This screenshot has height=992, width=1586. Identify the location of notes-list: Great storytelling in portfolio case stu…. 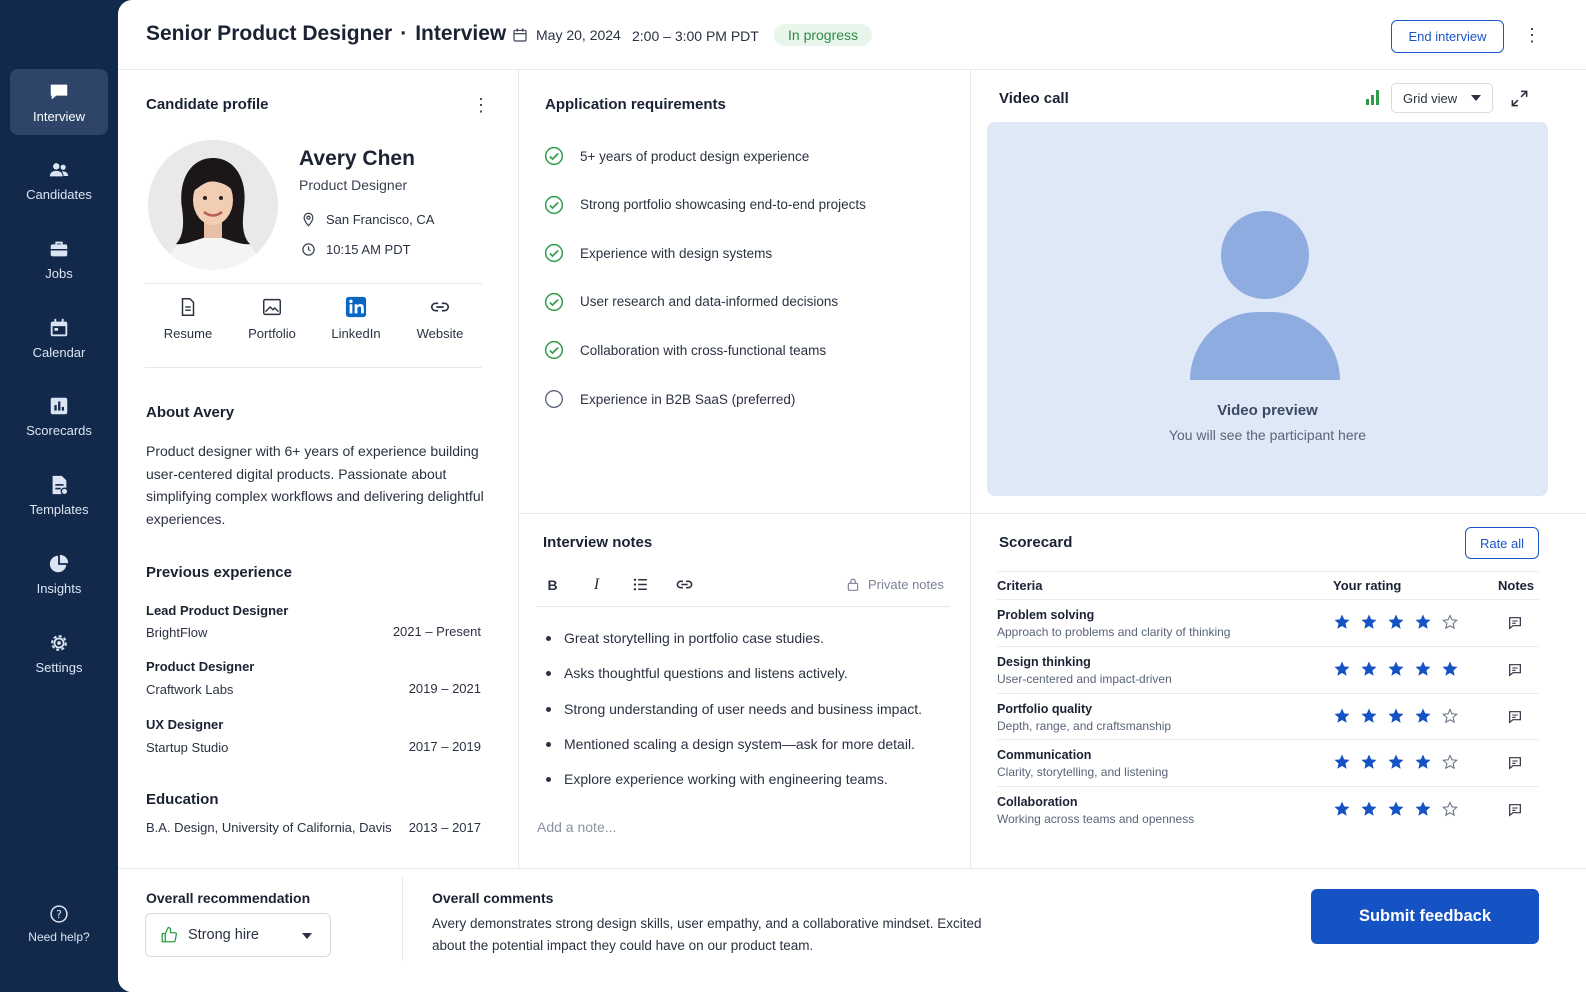
(746, 718).